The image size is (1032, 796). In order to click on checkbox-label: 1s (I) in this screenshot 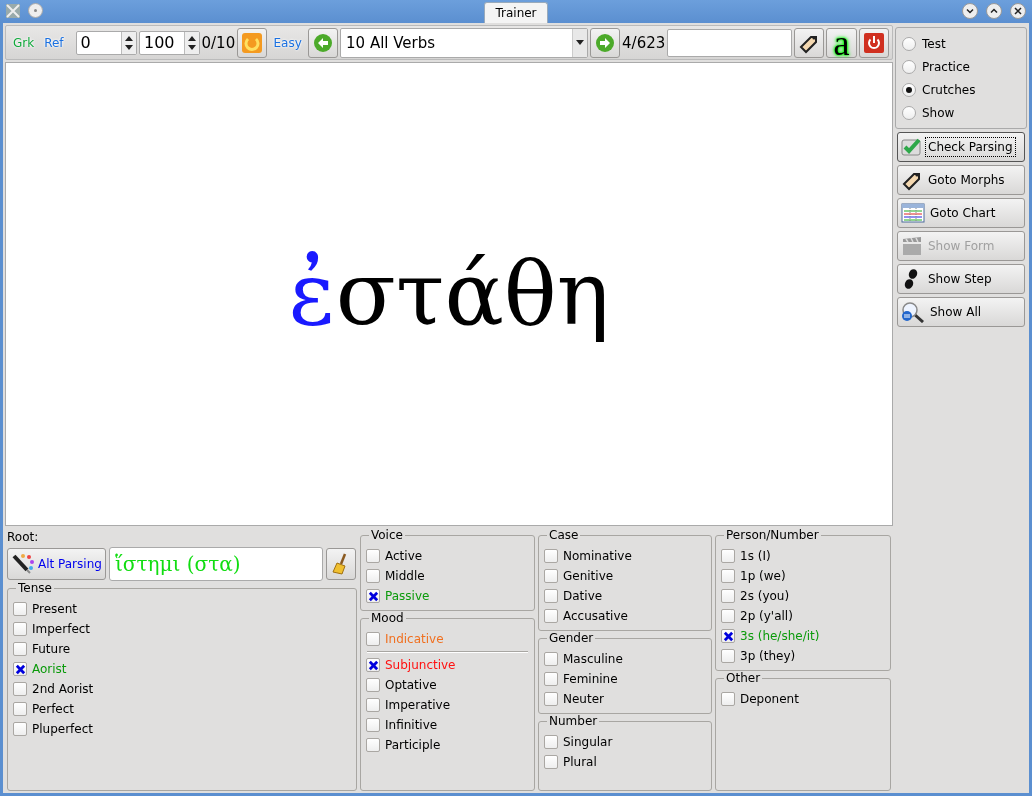, I will do `click(755, 556)`.